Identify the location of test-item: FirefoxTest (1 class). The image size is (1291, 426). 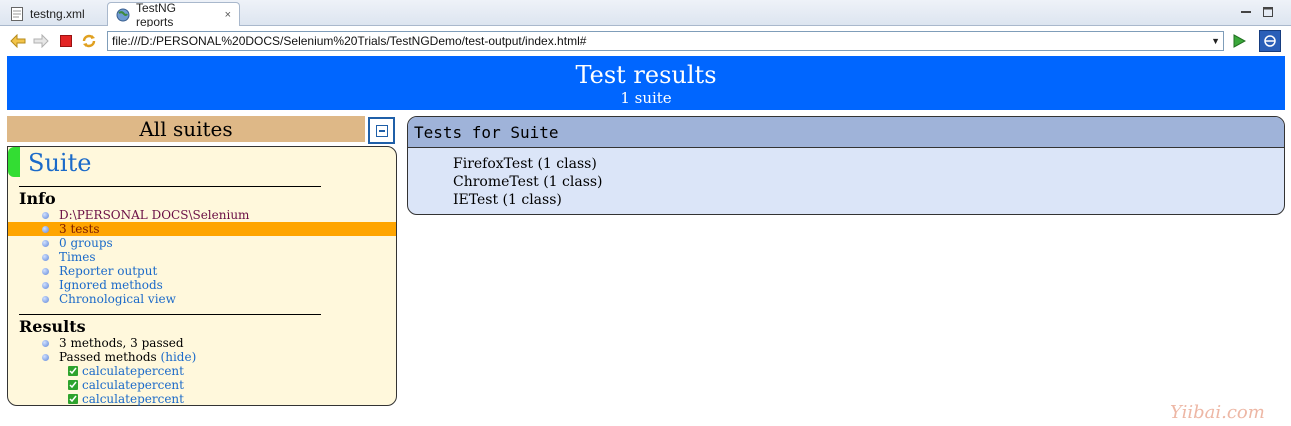
(868, 164).